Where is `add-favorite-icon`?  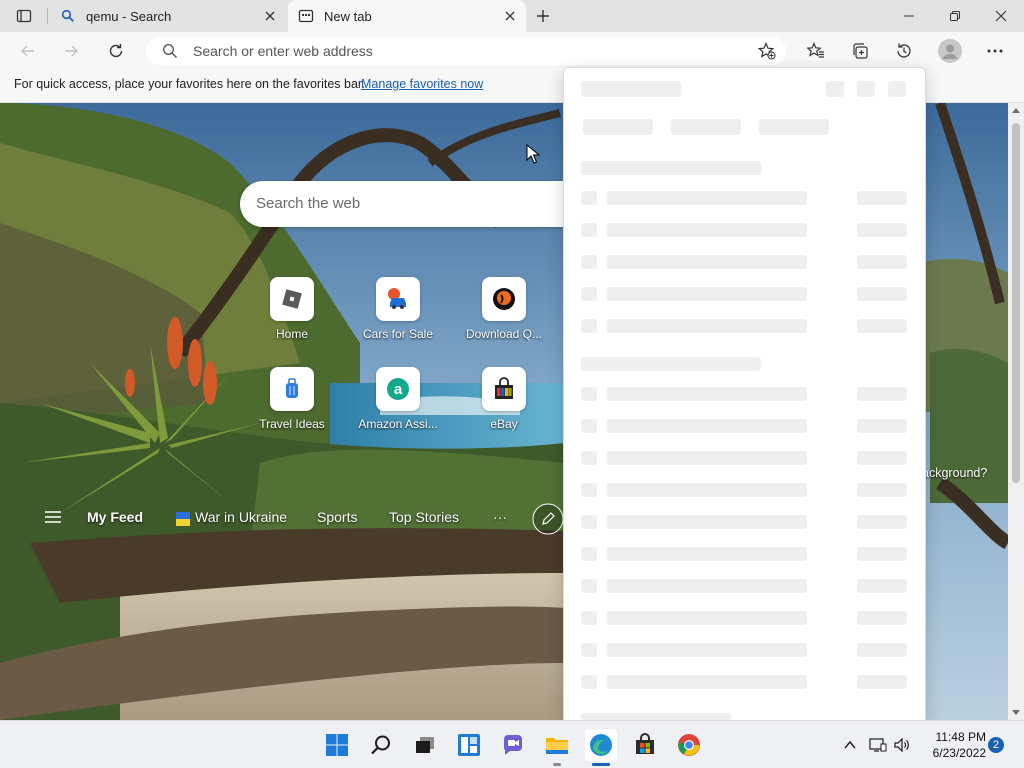
add-favorite-icon is located at coordinates (767, 51).